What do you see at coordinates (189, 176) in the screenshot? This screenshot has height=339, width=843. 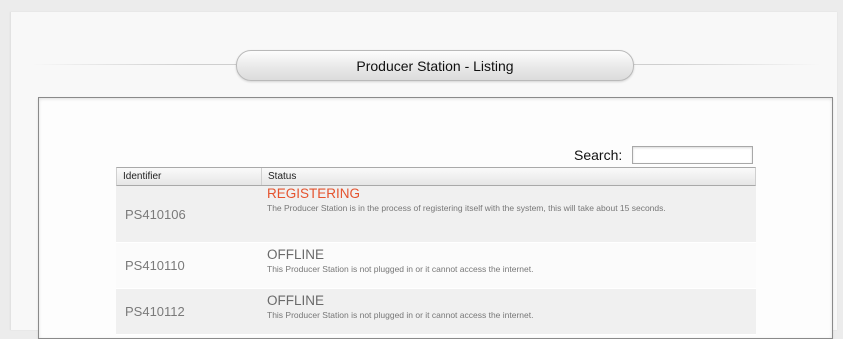 I see `column-header-identifier: Identifier` at bounding box center [189, 176].